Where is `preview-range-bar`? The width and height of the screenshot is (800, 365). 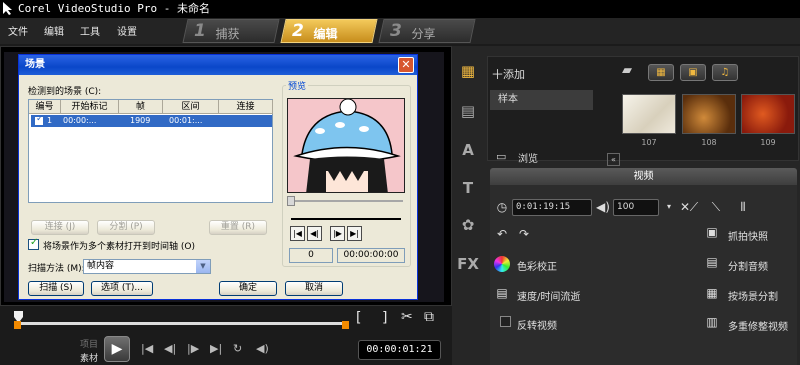
preview-range-bar is located at coordinates (346, 219).